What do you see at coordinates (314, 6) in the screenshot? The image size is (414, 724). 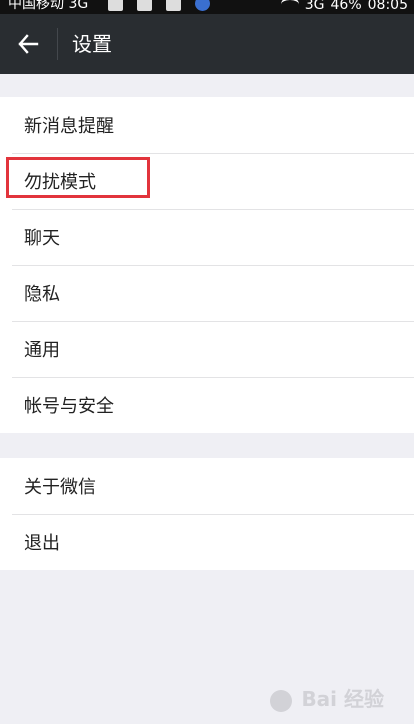 I see `network-type: 3G` at bounding box center [314, 6].